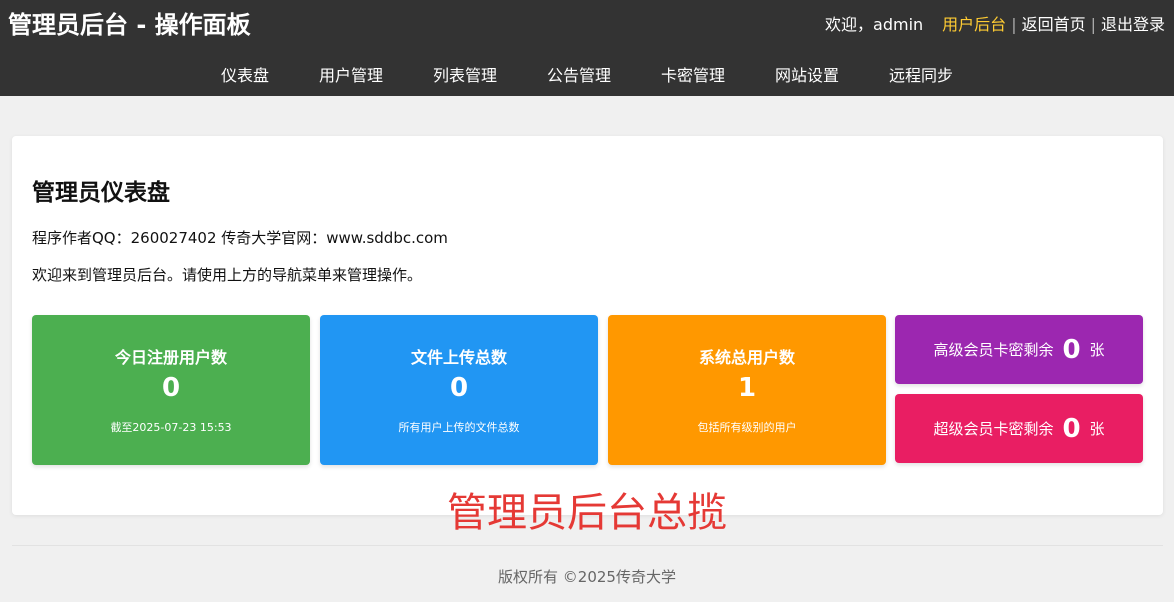 The image size is (1174, 602). What do you see at coordinates (921, 76) in the screenshot?
I see `nav-item-remote-sync: 远程同步` at bounding box center [921, 76].